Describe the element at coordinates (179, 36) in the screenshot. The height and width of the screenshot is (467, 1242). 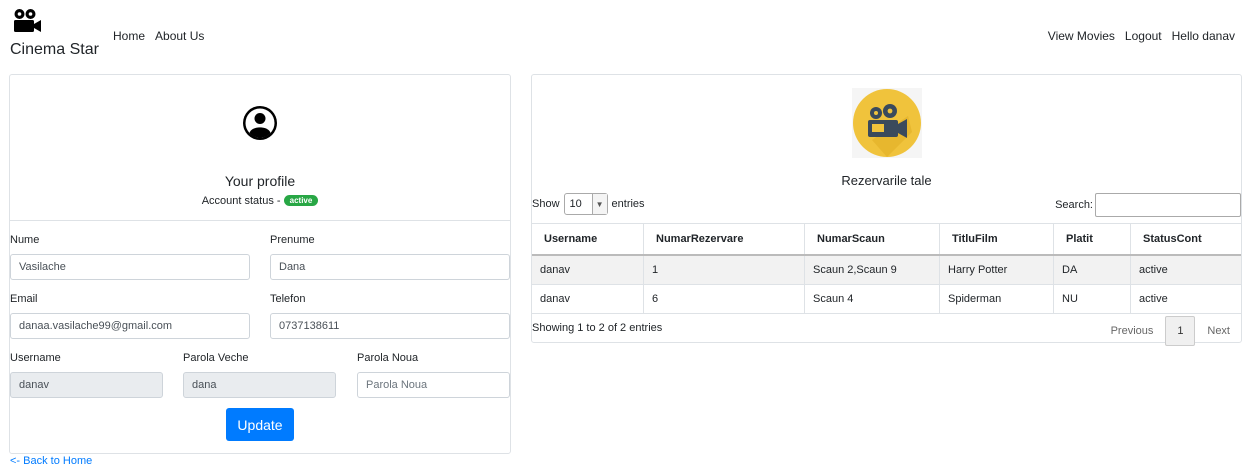
I see `nav-about-link: About Us` at that location.